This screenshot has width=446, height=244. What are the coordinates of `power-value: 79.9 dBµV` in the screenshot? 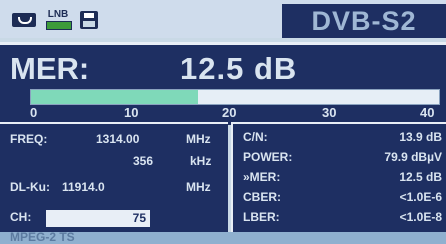 It's located at (413, 157).